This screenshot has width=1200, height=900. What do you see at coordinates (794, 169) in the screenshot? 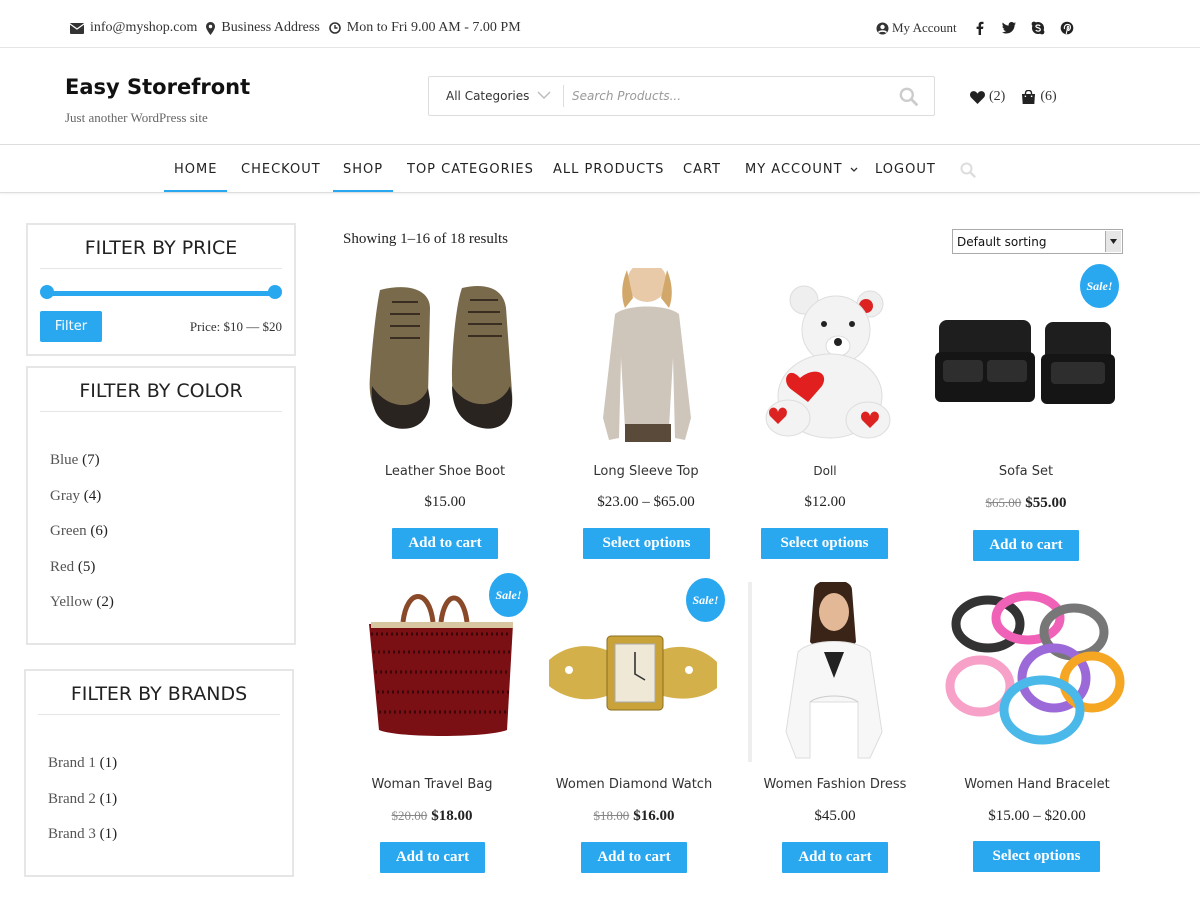
I see `nav-item-my-account-label: MY ACCOUNT` at bounding box center [794, 169].